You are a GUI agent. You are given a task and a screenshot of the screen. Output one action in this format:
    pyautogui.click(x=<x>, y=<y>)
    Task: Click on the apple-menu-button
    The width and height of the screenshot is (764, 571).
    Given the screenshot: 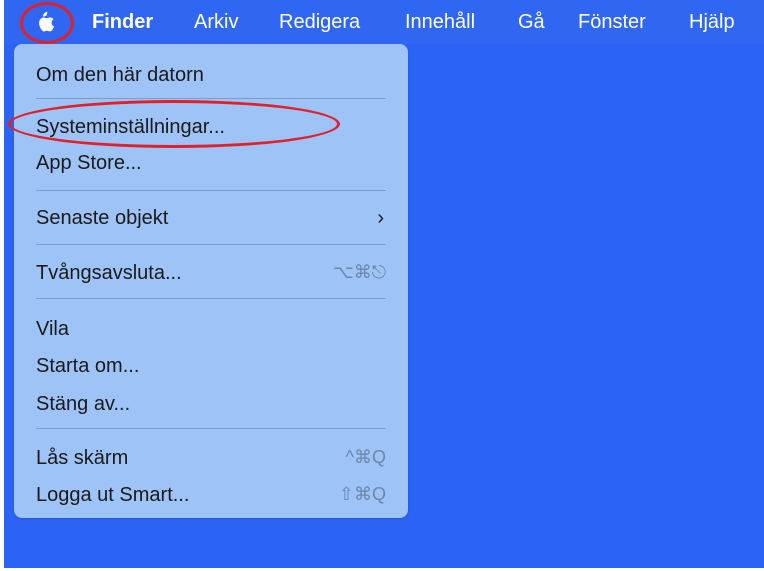 What is the action you would take?
    pyautogui.click(x=47, y=23)
    